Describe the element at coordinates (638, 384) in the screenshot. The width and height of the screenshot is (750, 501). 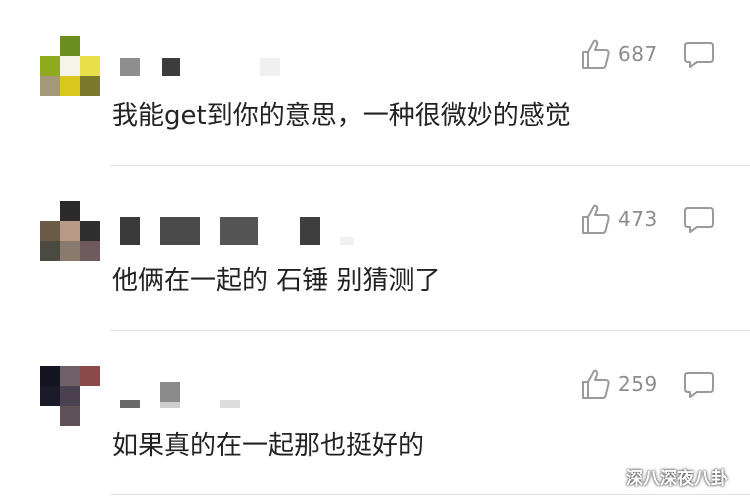
I see `like-count: 259` at that location.